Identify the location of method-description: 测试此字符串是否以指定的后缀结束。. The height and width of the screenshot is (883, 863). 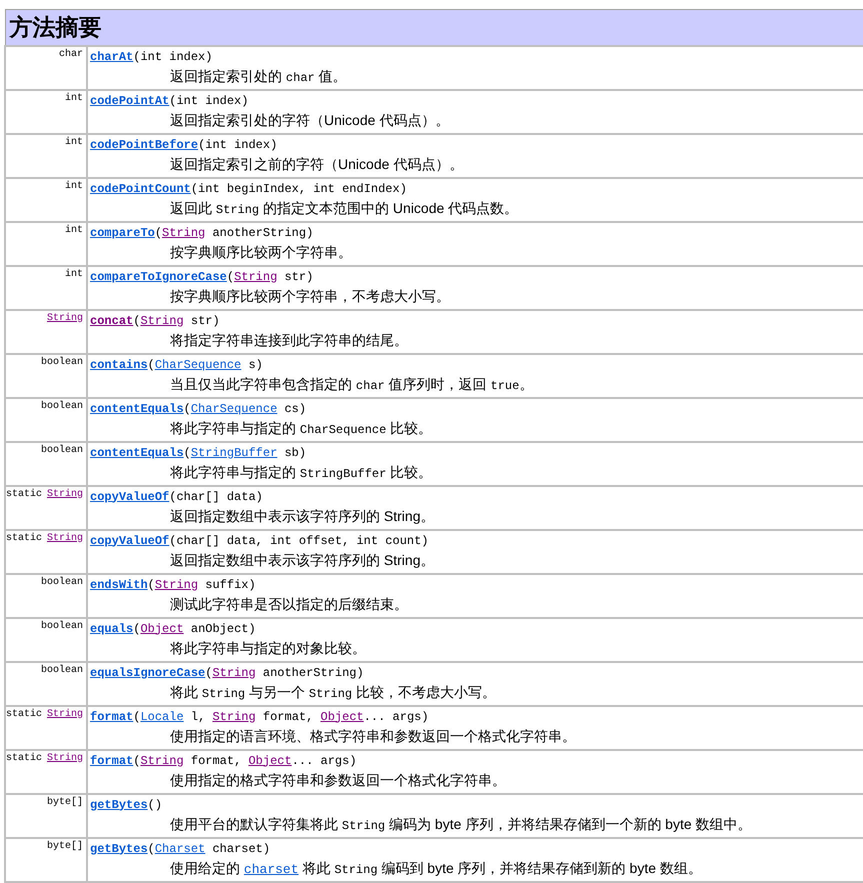
(289, 604).